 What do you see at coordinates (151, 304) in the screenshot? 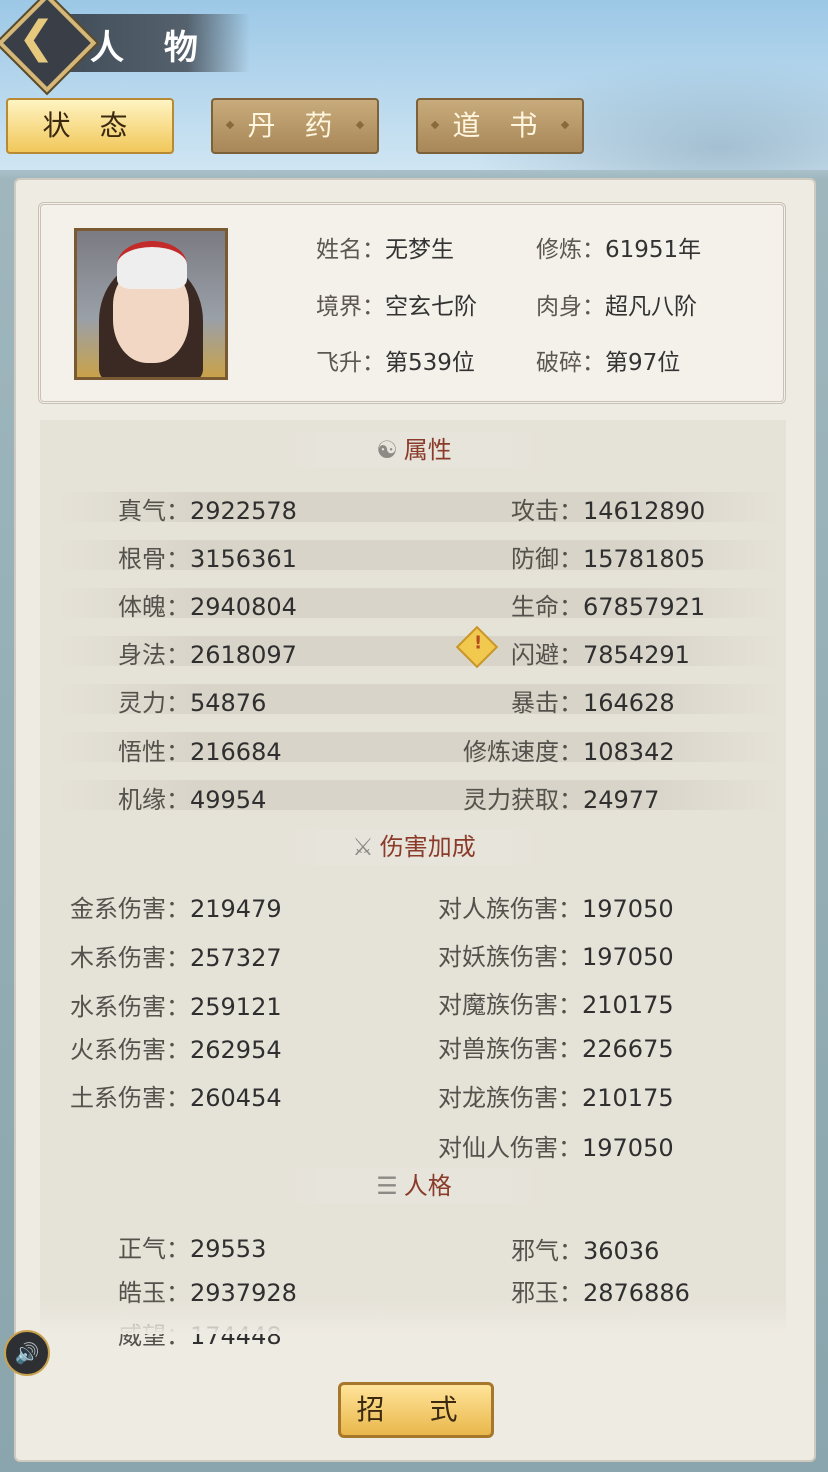
I see `avatar` at bounding box center [151, 304].